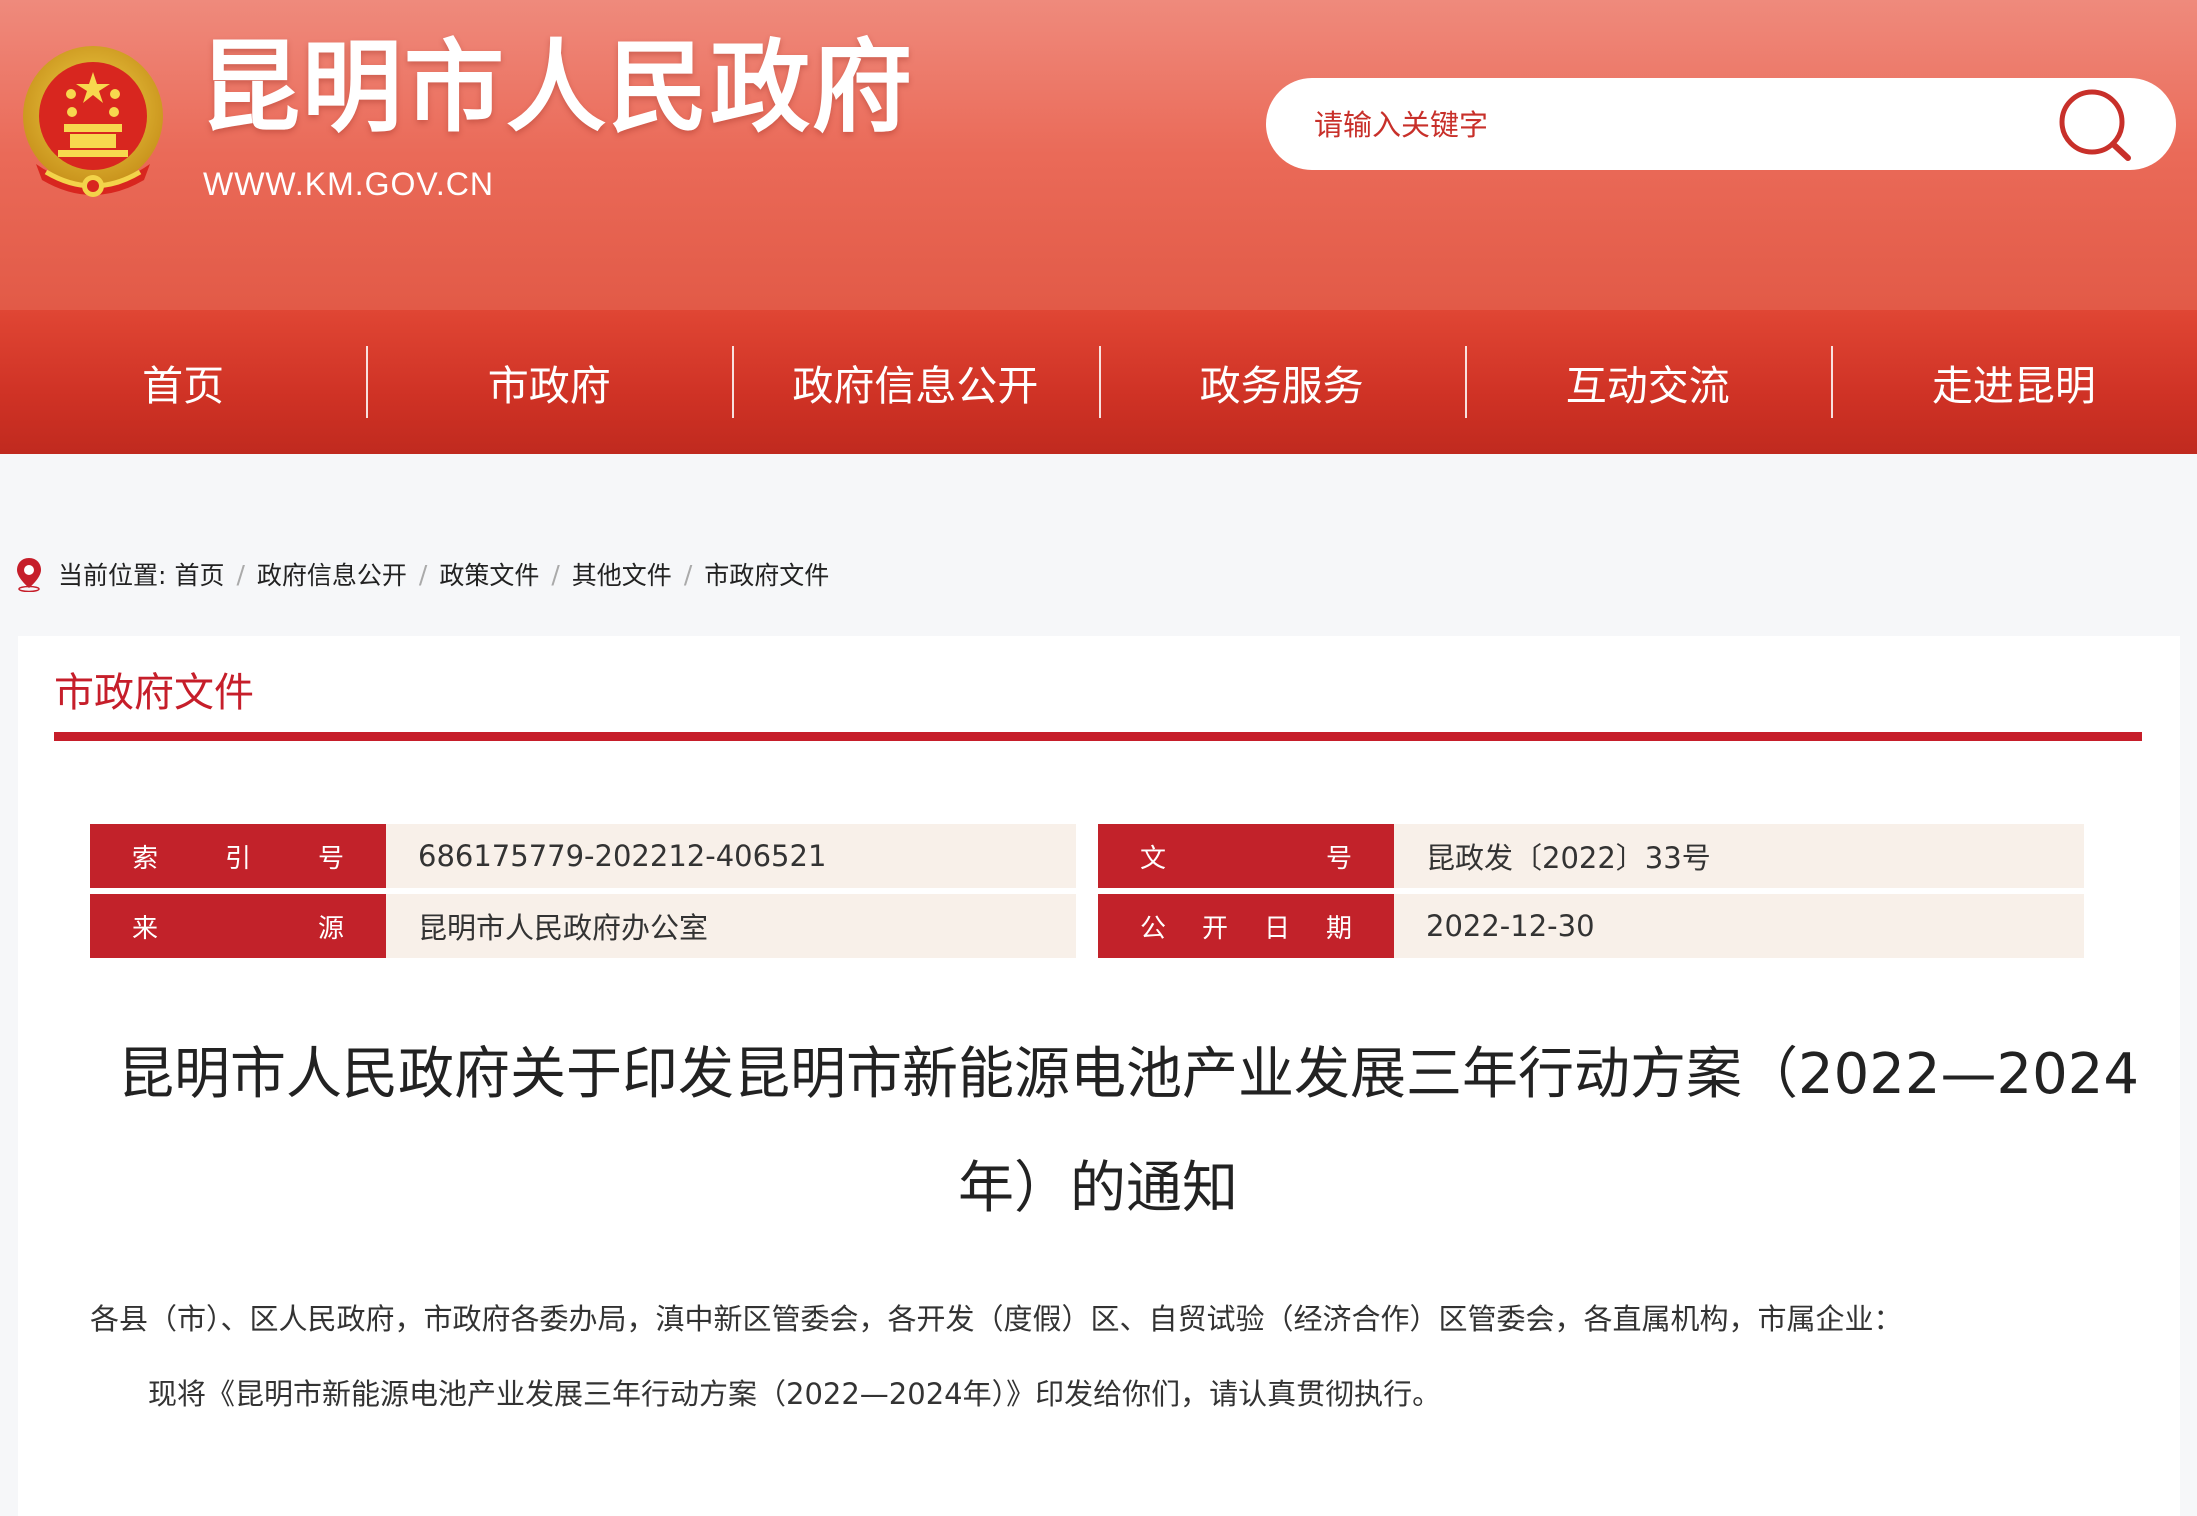 Image resolution: width=2197 pixels, height=1516 pixels. Describe the element at coordinates (29, 575) in the screenshot. I see `location-pin-icon` at that location.